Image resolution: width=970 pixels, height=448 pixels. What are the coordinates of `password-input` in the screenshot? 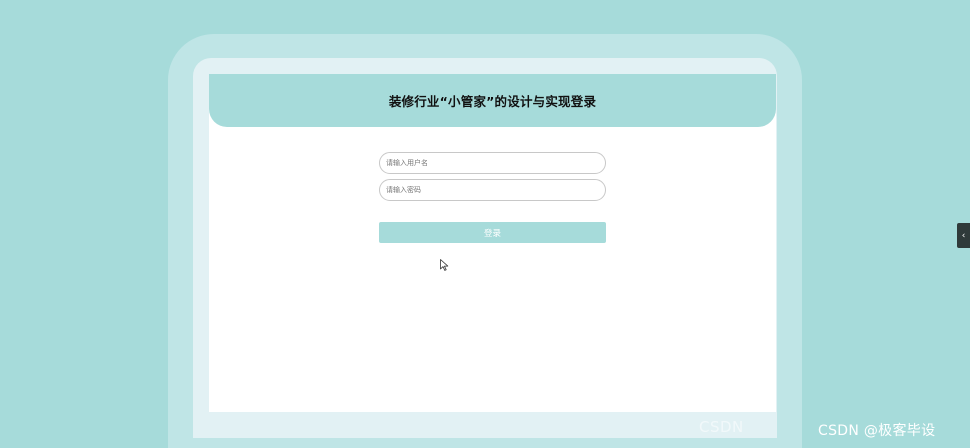 It's located at (492, 190).